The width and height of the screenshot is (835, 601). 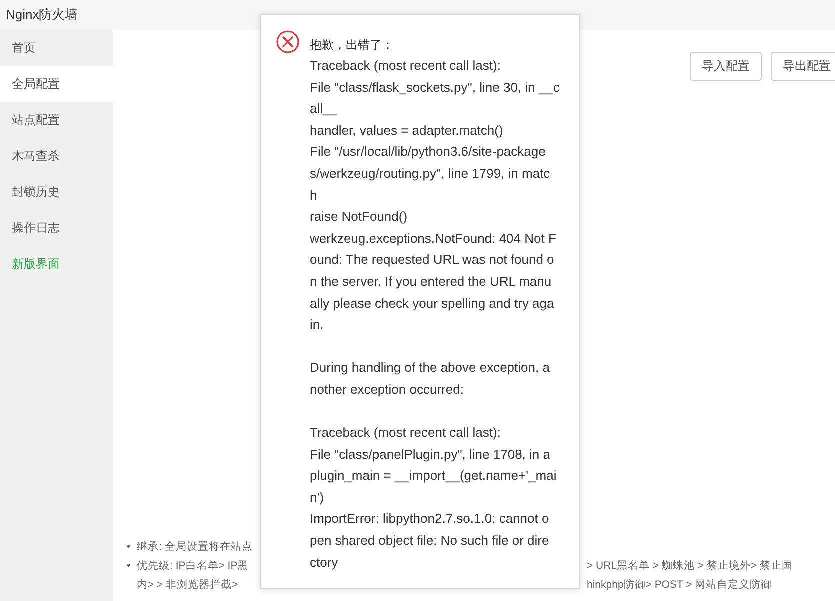 What do you see at coordinates (56, 228) in the screenshot?
I see `sidebar-item: 操作日志` at bounding box center [56, 228].